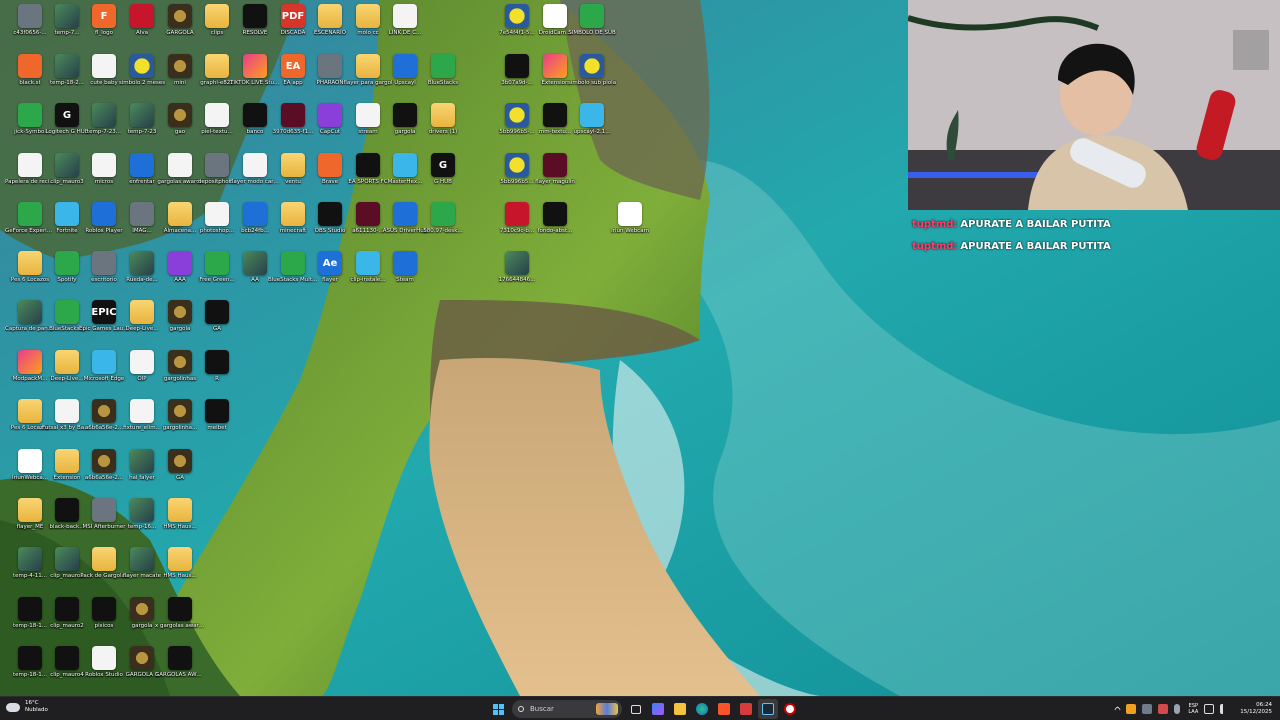  Describe the element at coordinates (658, 709) in the screenshot. I see `widgets-button` at that location.